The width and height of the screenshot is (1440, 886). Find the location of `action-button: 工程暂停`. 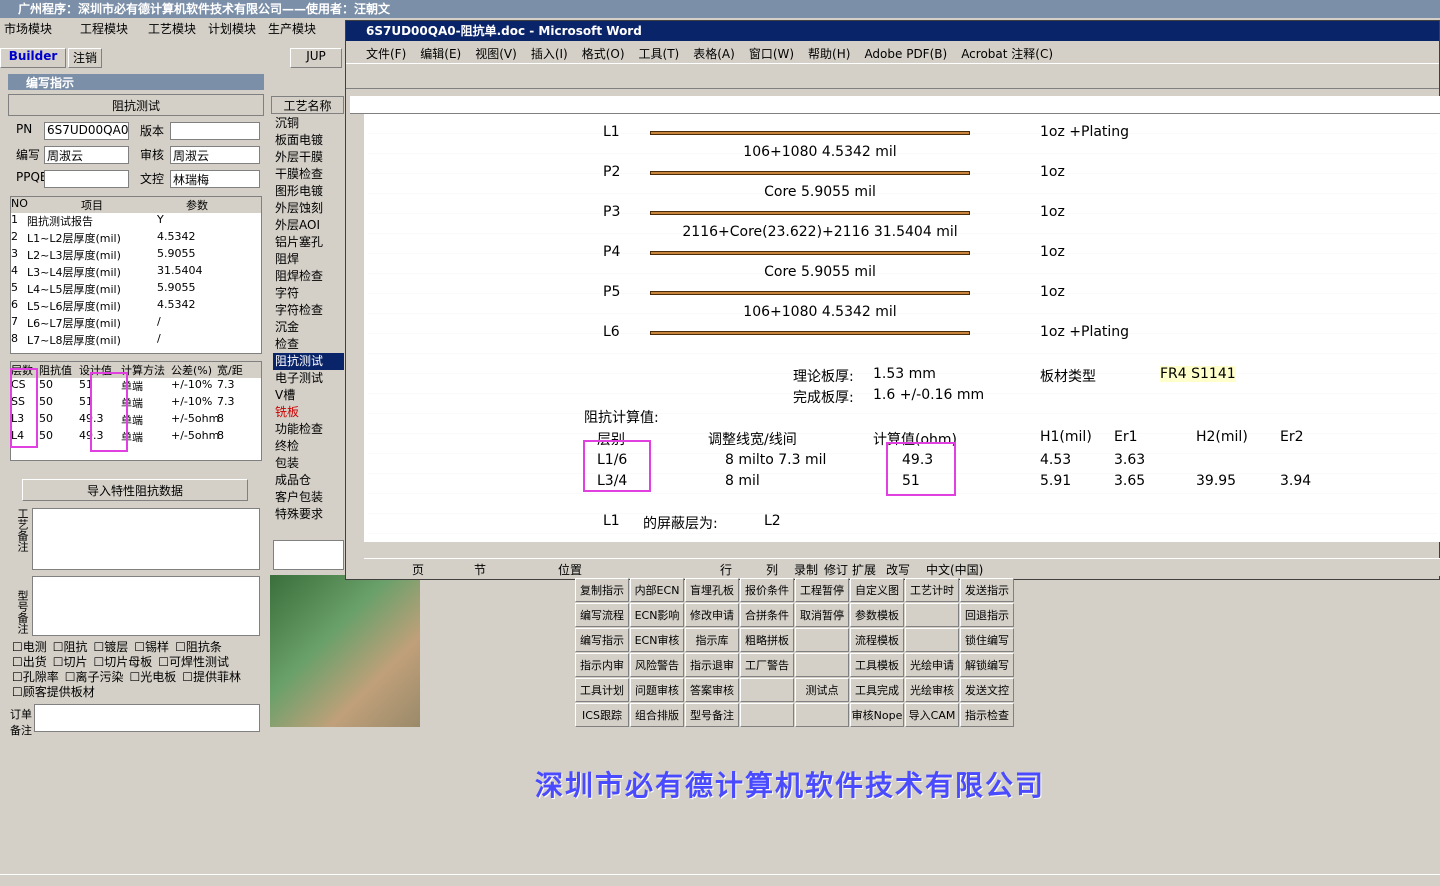

action-button: 工程暂停 is located at coordinates (822, 590).